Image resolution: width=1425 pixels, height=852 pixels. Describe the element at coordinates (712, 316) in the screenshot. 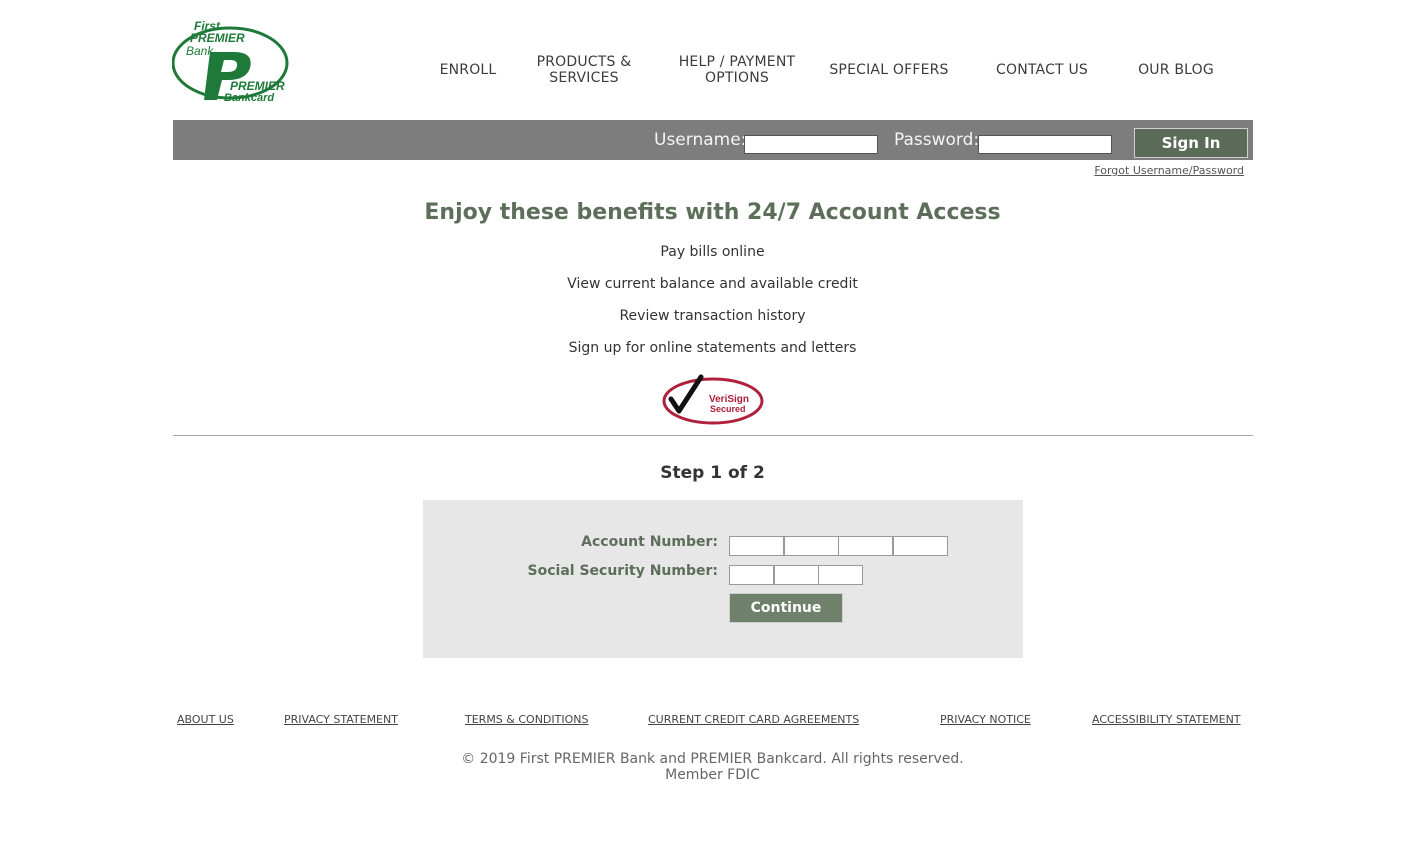

I see `benefit-item: Review transaction history` at that location.